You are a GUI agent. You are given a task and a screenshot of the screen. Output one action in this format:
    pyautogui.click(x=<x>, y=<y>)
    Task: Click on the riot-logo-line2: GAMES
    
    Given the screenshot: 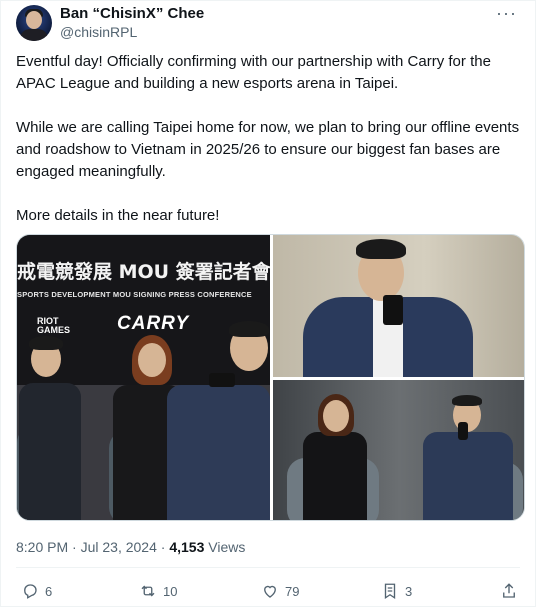 What is the action you would take?
    pyautogui.click(x=54, y=330)
    